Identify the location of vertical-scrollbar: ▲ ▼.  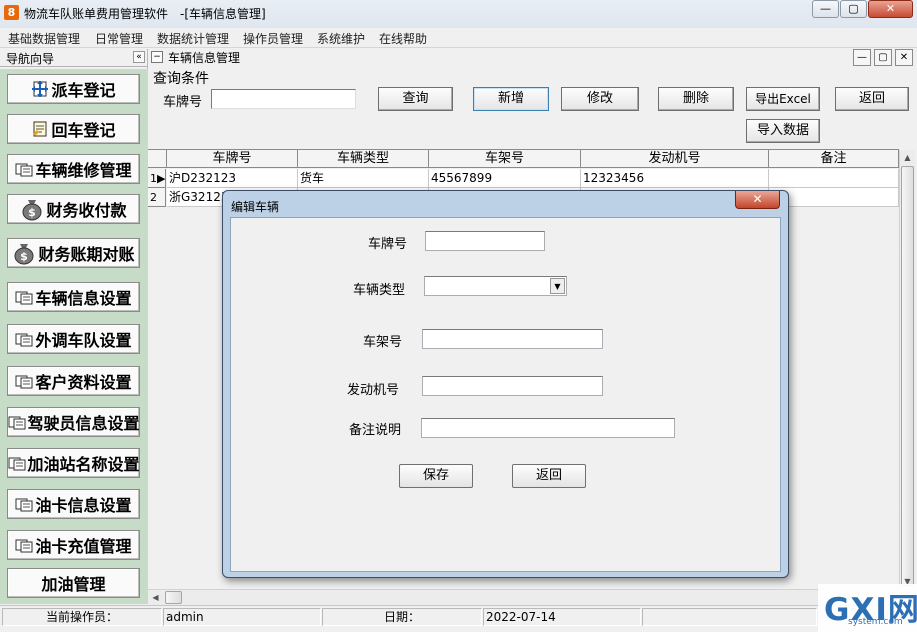
(907, 369).